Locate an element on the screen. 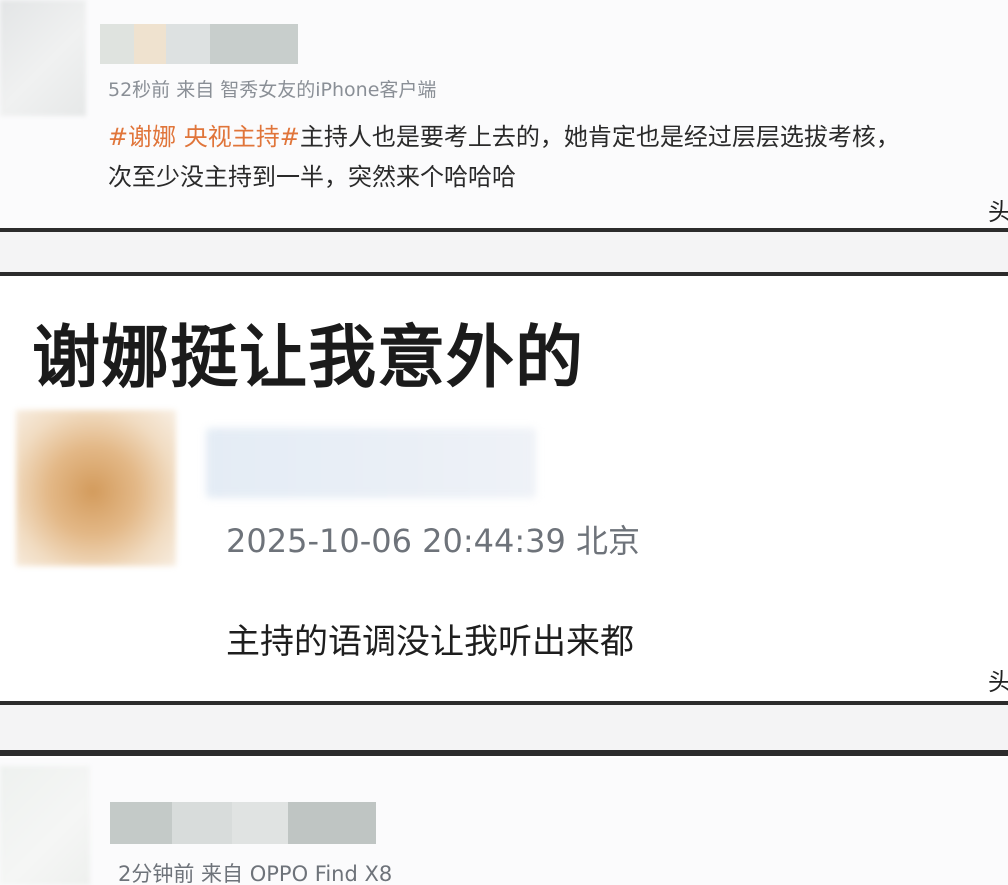 This screenshot has width=1008, height=885. comment-card-3: 2分钟前 来自 OPPO Find X8 is located at coordinates (504, 821).